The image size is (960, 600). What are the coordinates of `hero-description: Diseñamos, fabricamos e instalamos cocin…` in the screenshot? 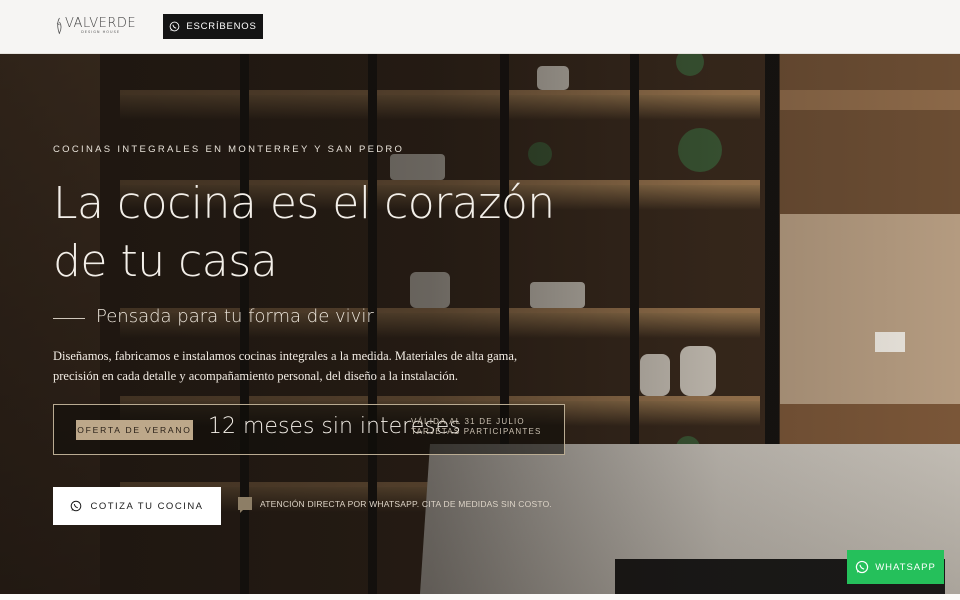 It's located at (285, 366).